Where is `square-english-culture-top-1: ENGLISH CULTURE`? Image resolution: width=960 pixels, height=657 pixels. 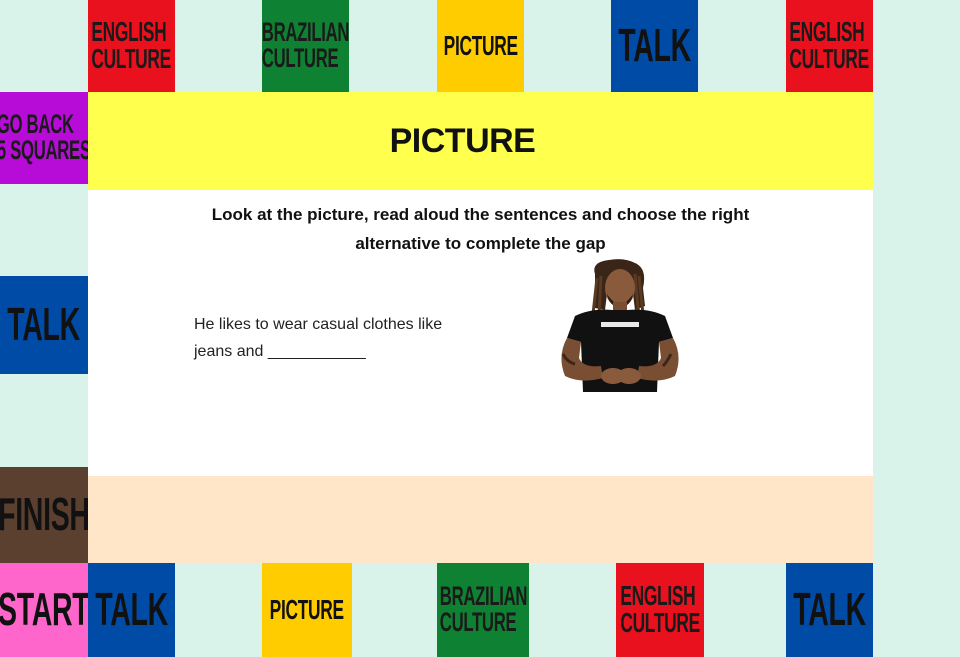 square-english-culture-top-1: ENGLISH CULTURE is located at coordinates (131, 46).